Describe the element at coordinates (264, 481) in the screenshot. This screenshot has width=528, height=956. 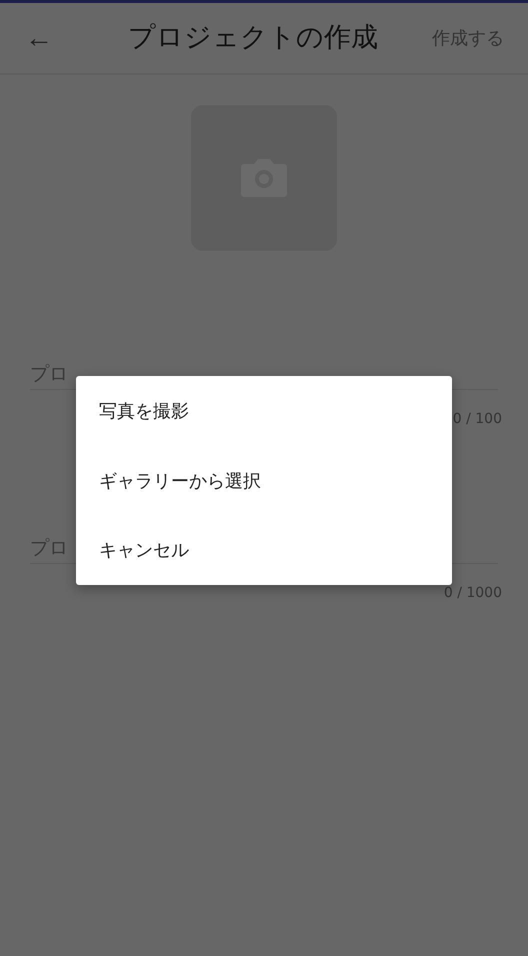
I see `dialog-option: ギャラリーから選択` at that location.